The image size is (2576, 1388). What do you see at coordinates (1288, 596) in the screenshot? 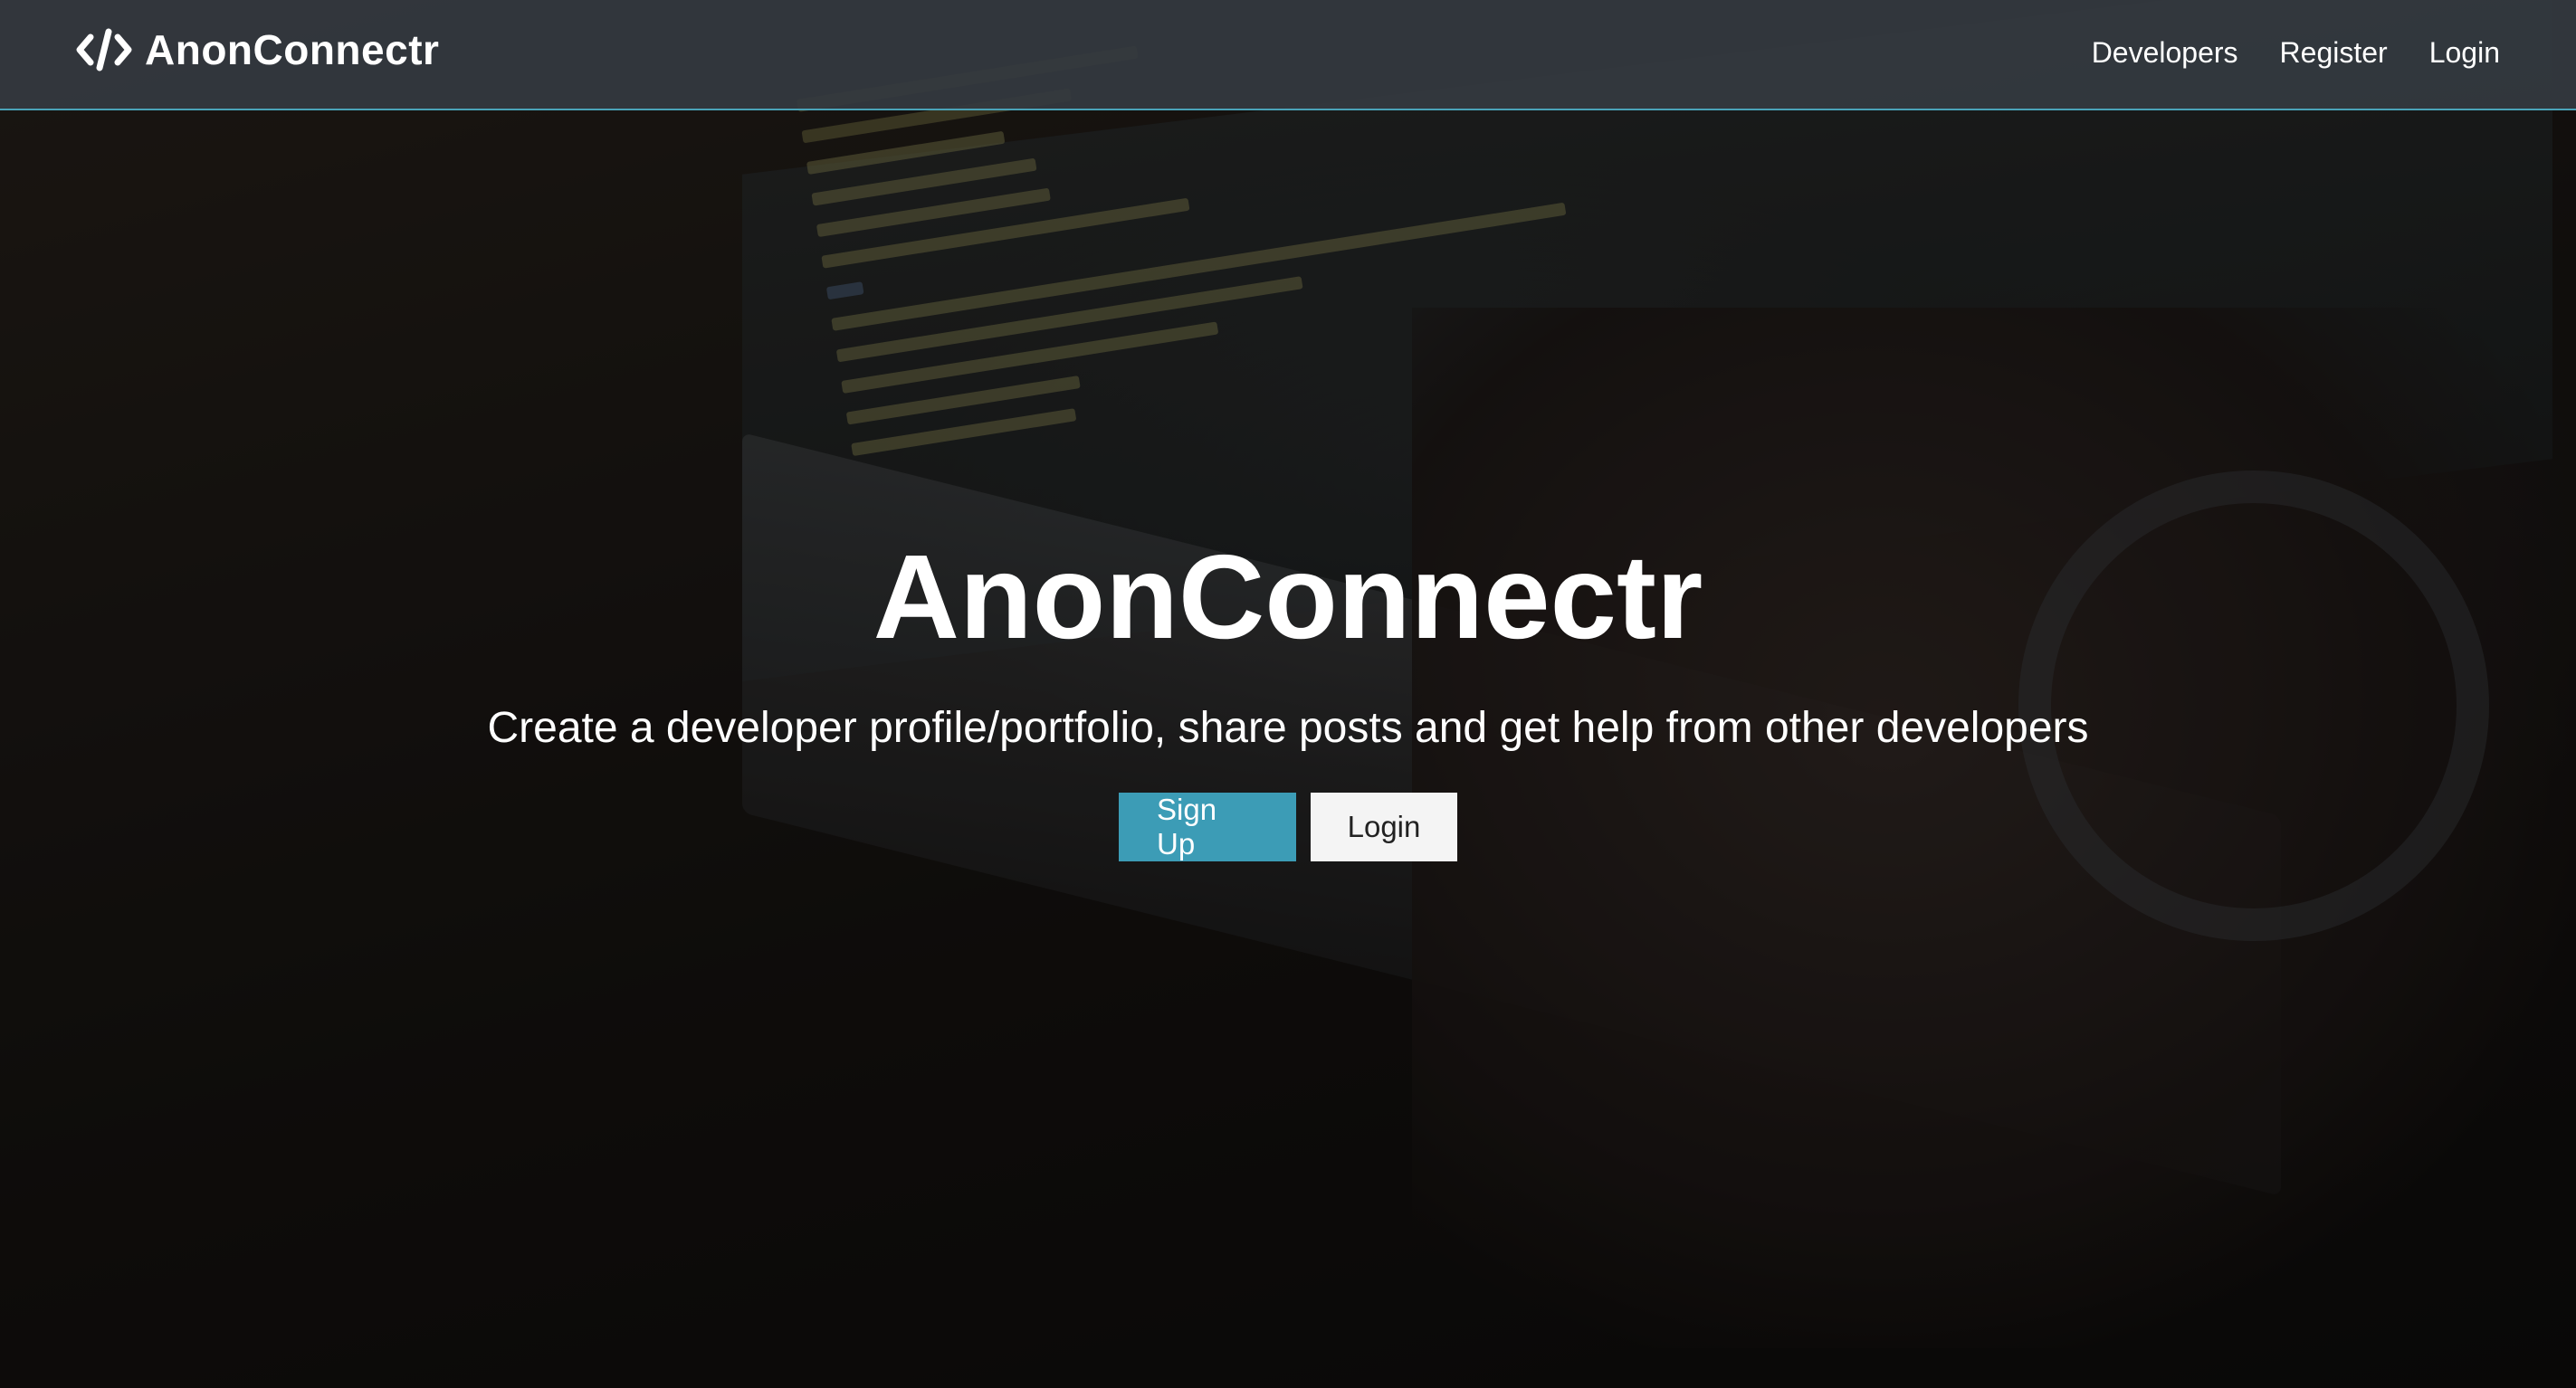
I see `hero-title: AnonConnectr` at bounding box center [1288, 596].